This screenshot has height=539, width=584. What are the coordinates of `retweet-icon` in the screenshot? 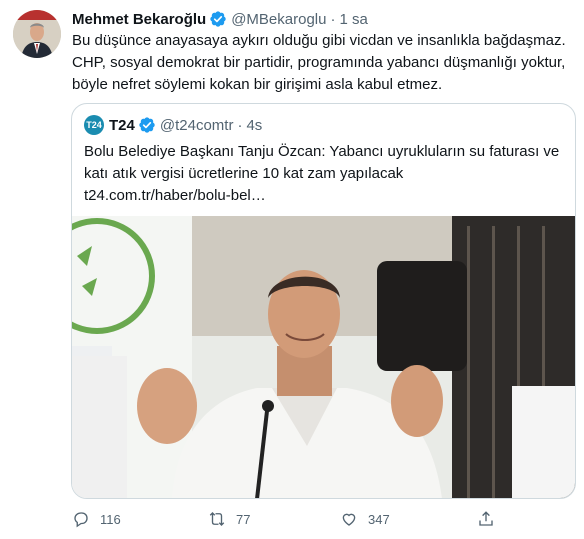 It's located at (217, 519).